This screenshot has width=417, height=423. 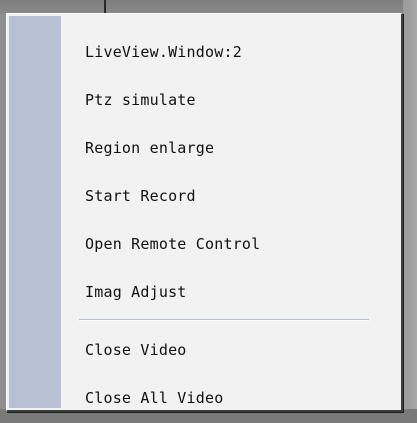 What do you see at coordinates (105, 7) in the screenshot?
I see `background-divider` at bounding box center [105, 7].